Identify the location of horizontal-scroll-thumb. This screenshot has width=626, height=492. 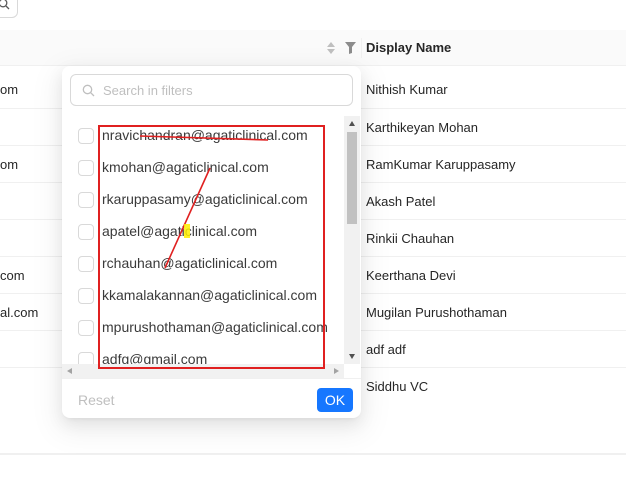
(202, 371).